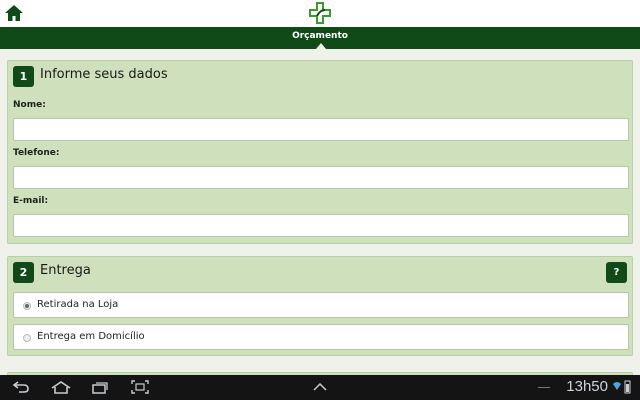 The width and height of the screenshot is (640, 400). I want to click on recent-apps-icon, so click(100, 387).